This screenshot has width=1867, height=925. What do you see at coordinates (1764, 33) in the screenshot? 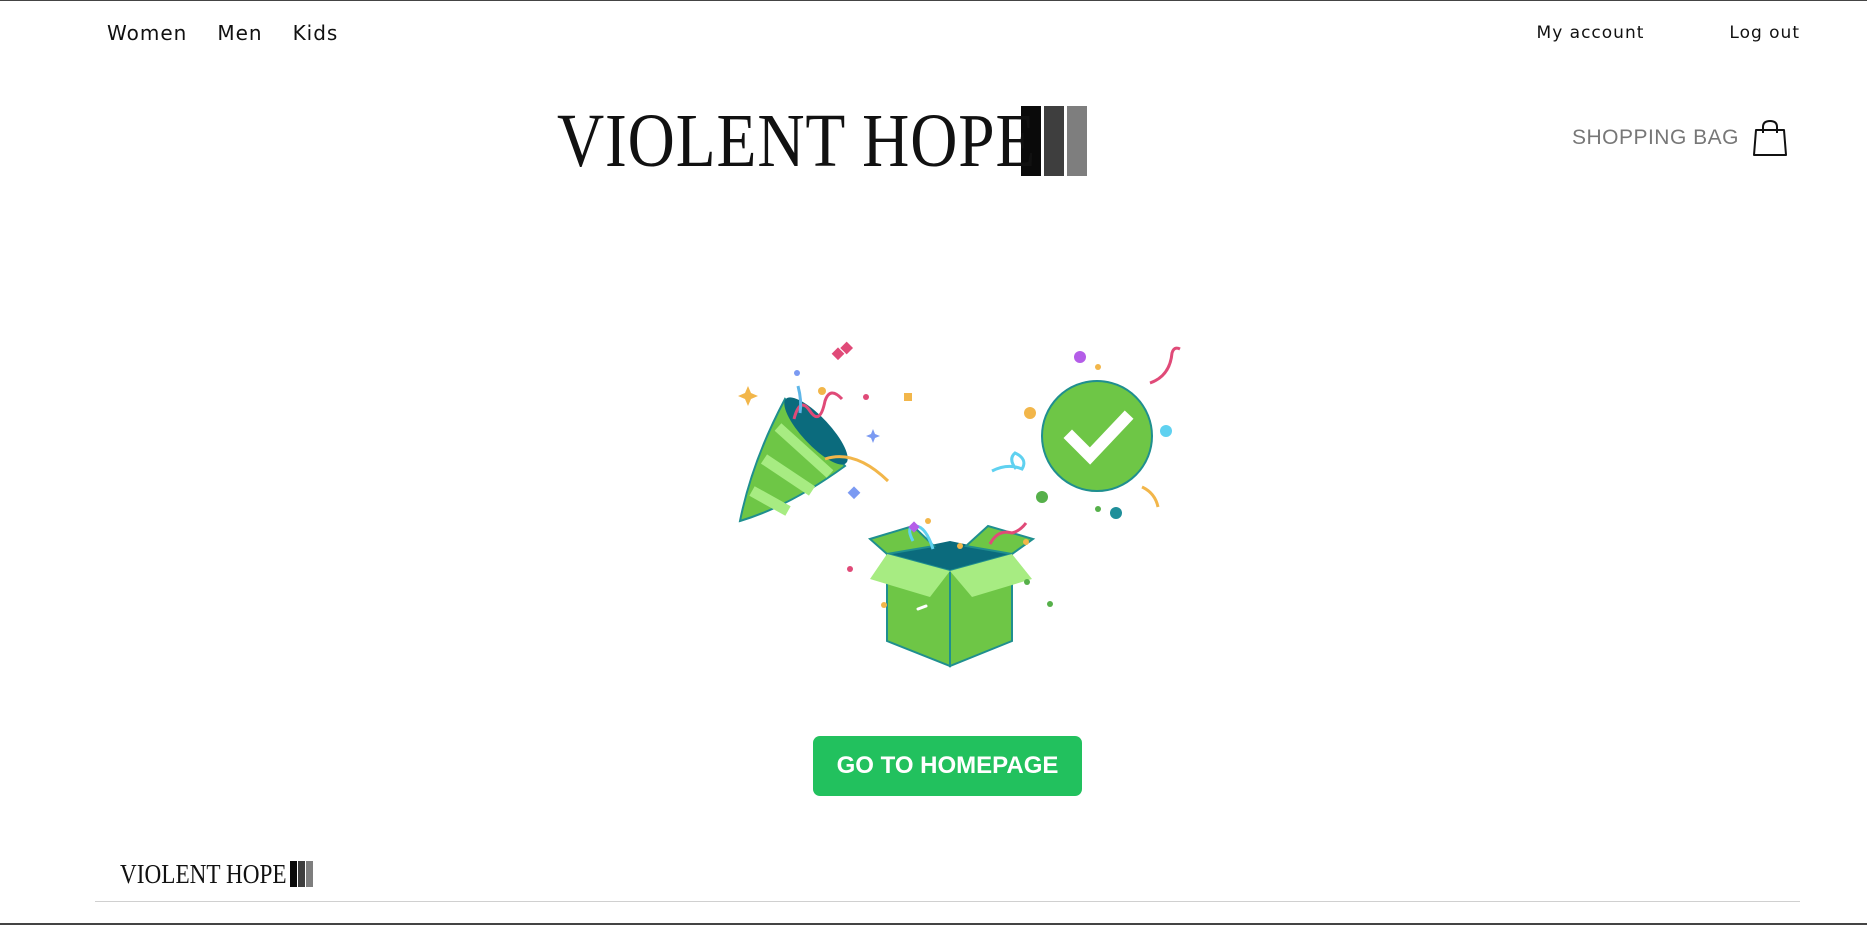
I see `log-out-link: Log out` at bounding box center [1764, 33].